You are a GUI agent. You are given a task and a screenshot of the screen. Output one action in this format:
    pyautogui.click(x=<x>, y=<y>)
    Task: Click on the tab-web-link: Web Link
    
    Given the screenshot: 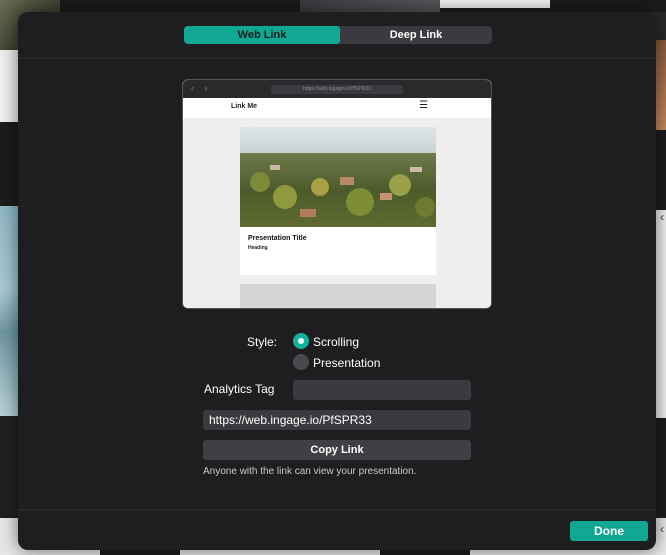 What is the action you would take?
    pyautogui.click(x=262, y=35)
    